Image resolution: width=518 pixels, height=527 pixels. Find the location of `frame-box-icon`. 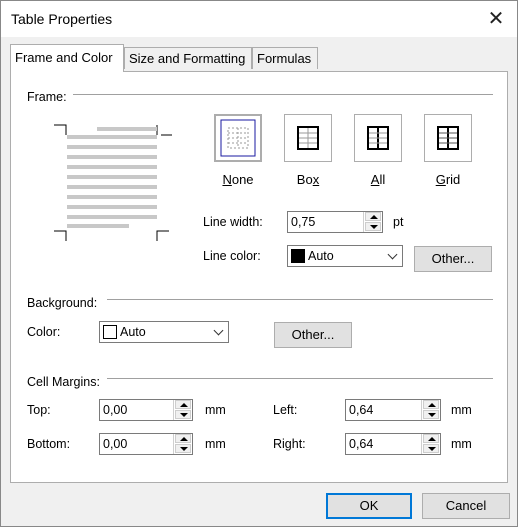

frame-box-icon is located at coordinates (308, 138).